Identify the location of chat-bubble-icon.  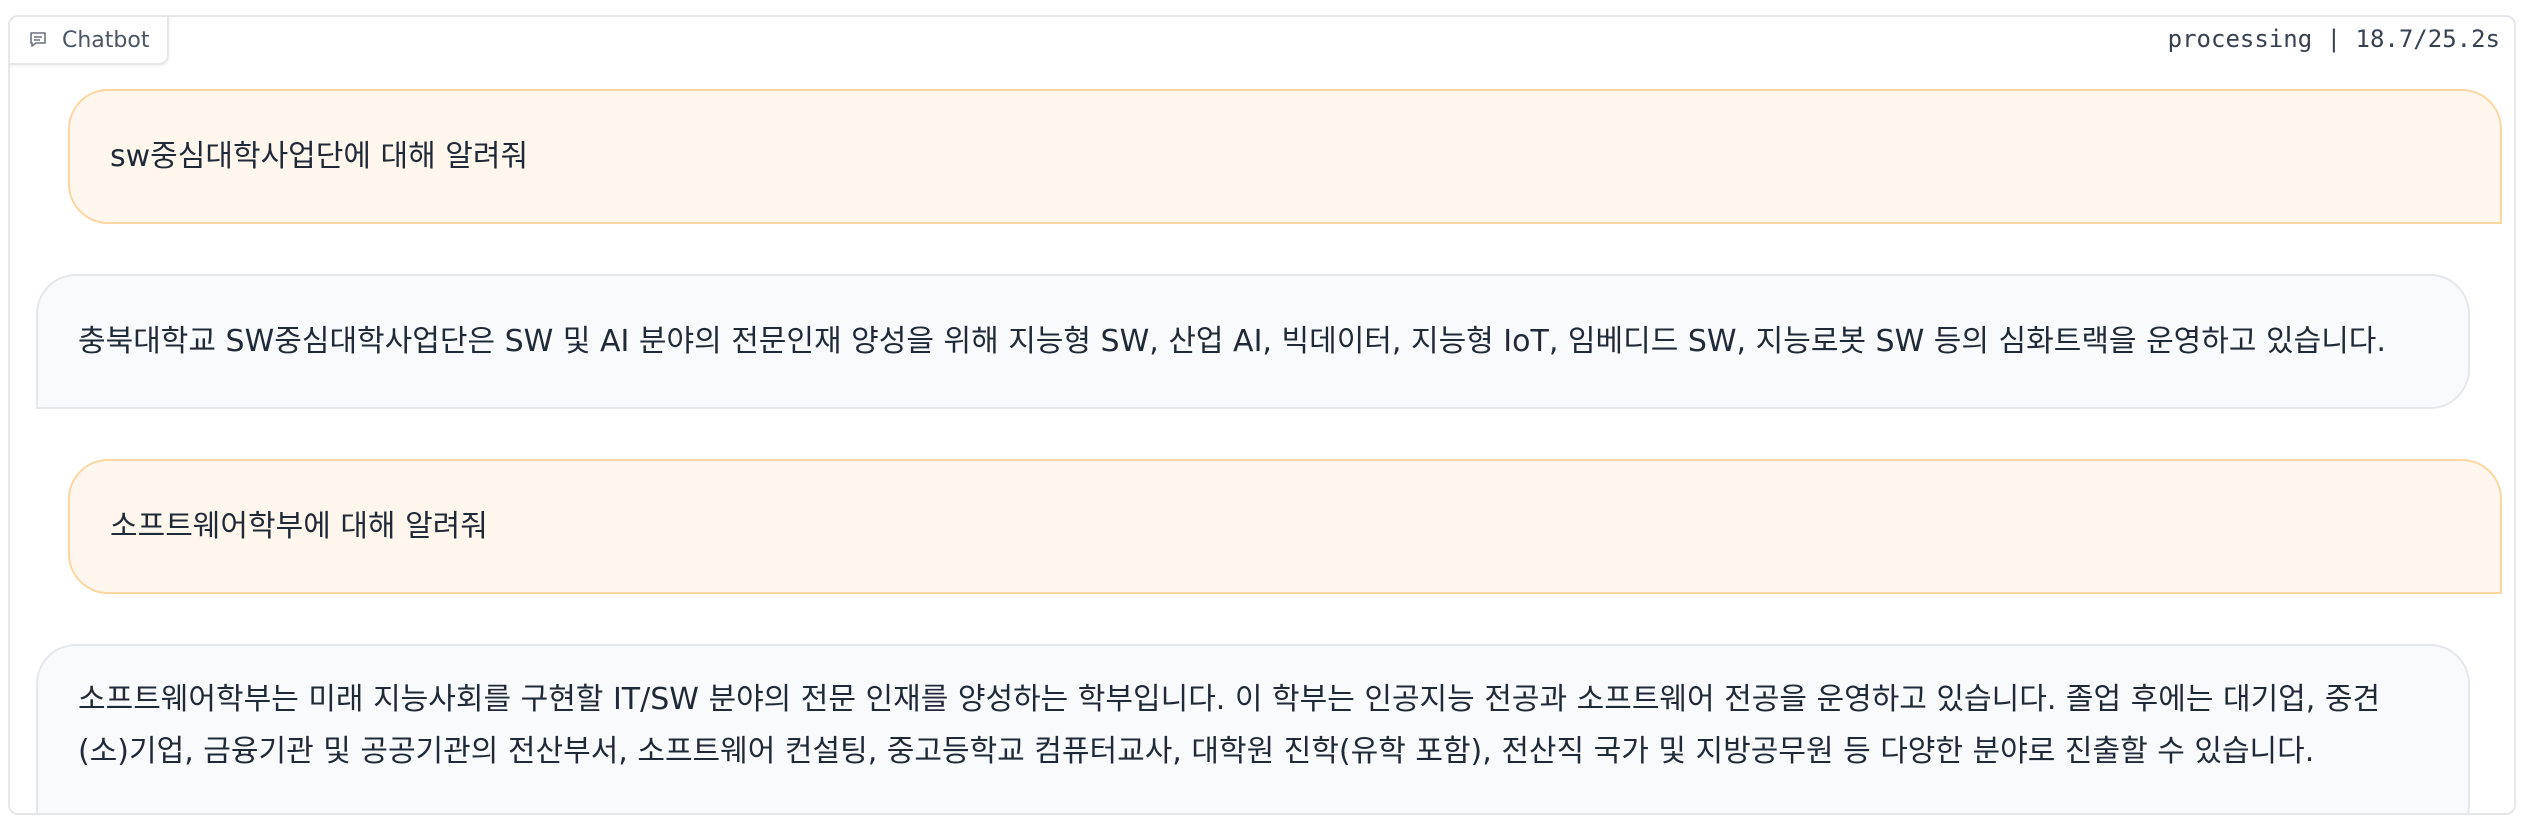
(38, 40).